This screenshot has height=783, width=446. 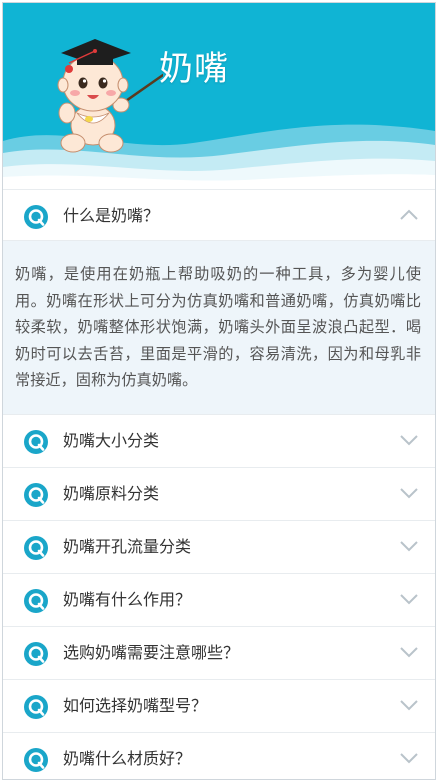 I want to click on page-title: 奶嘴, so click(x=194, y=69).